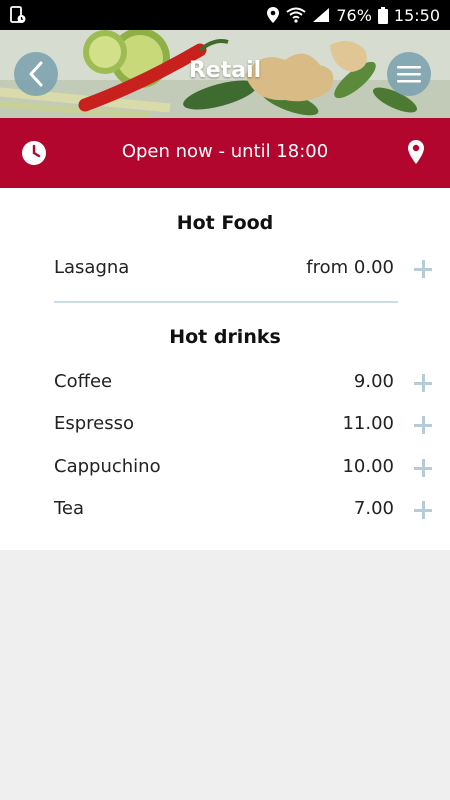  I want to click on item-price: from 0.00, so click(350, 267).